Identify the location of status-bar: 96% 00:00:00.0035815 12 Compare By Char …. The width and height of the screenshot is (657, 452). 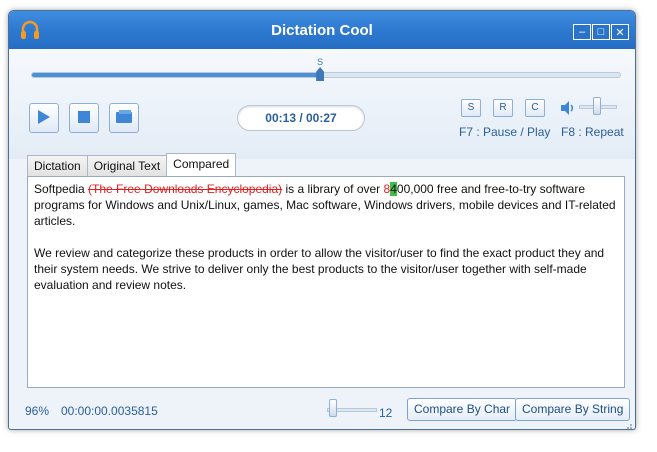
(322, 412).